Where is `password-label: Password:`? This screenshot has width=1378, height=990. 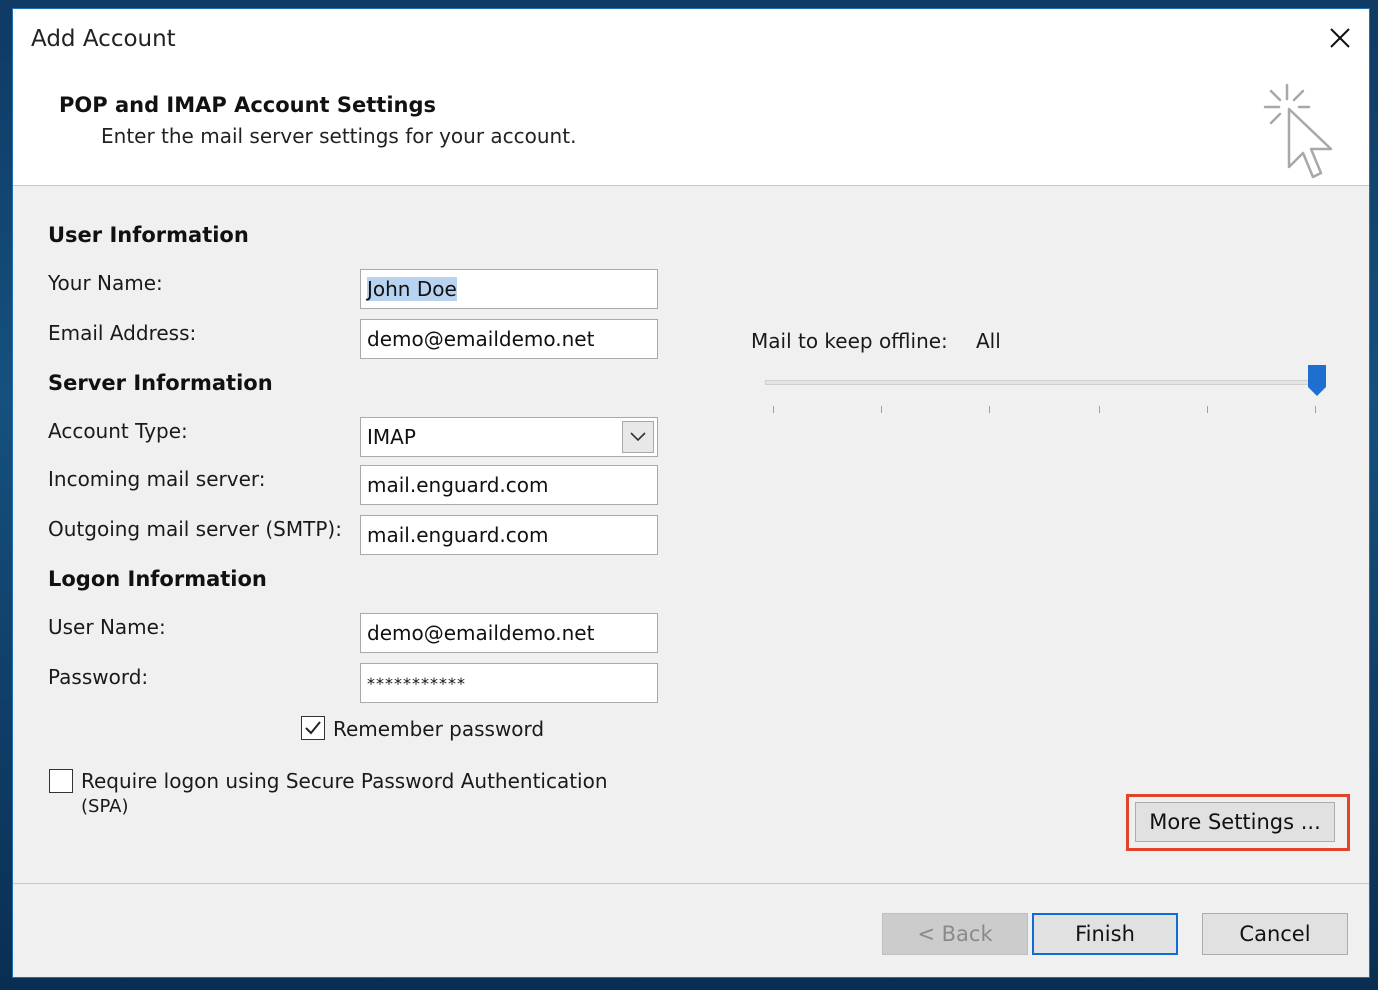 password-label: Password: is located at coordinates (98, 677).